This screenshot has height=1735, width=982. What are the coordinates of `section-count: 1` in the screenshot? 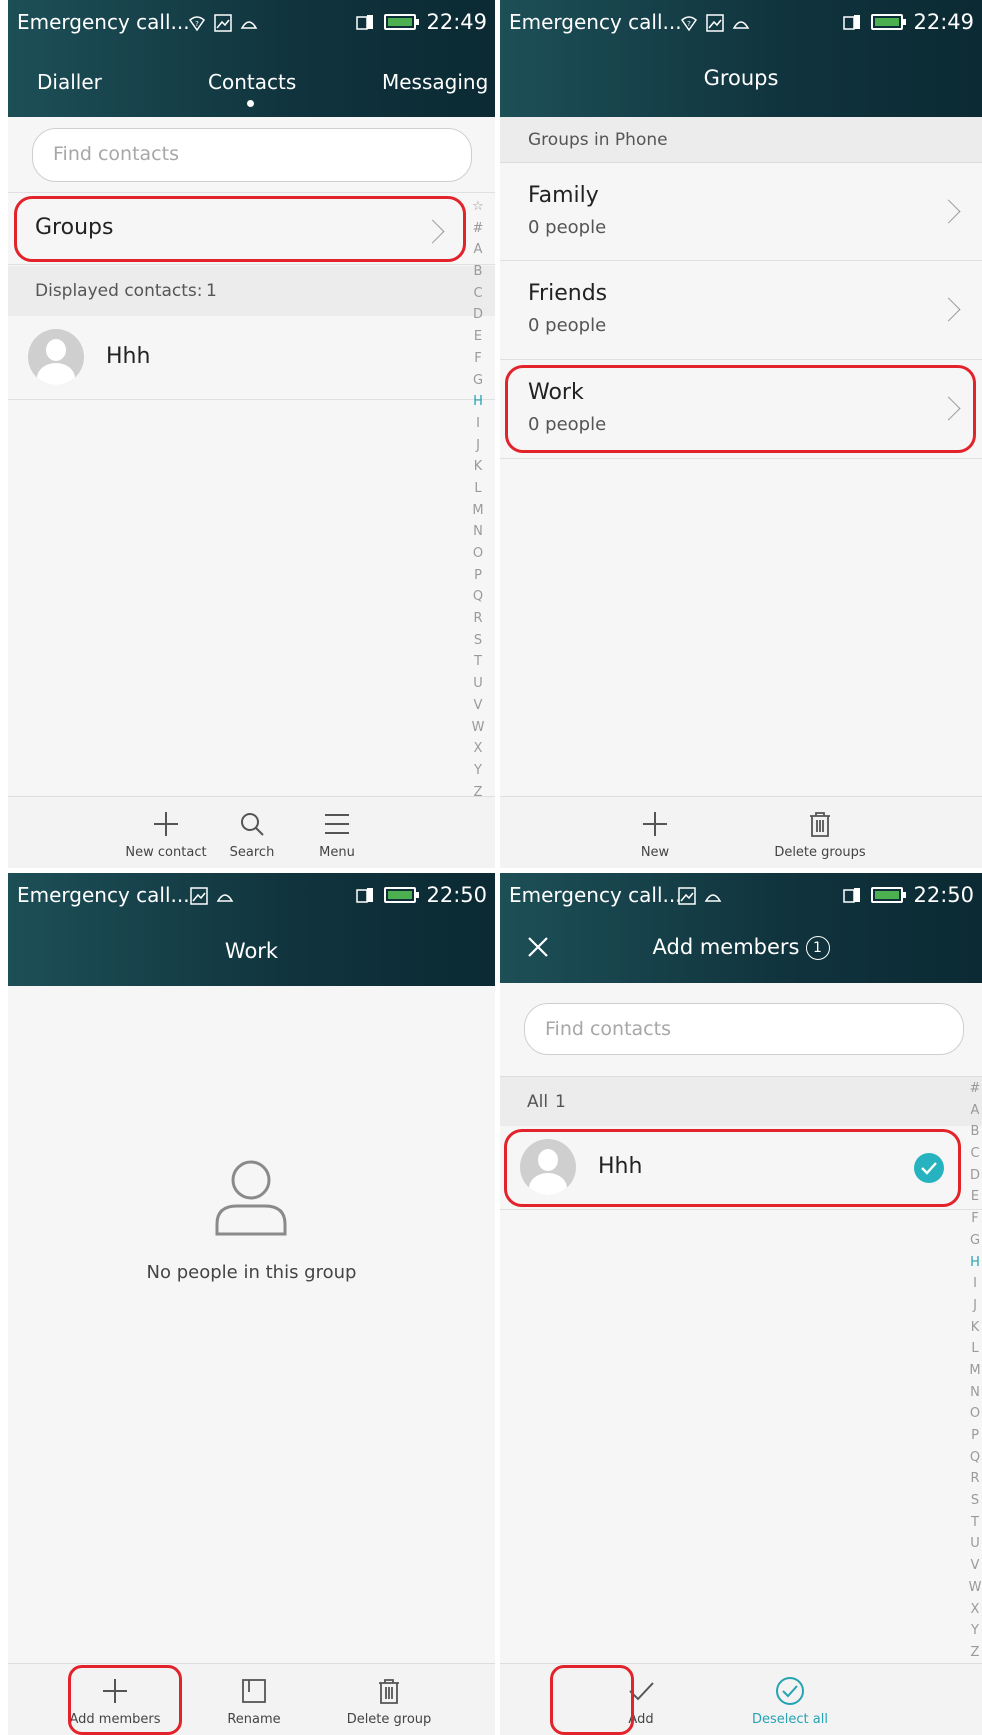 It's located at (560, 1102).